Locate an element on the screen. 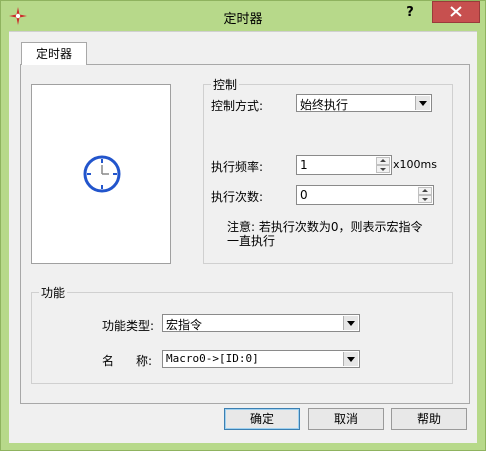 The width and height of the screenshot is (486, 451). count-value: 0 is located at coordinates (304, 195).